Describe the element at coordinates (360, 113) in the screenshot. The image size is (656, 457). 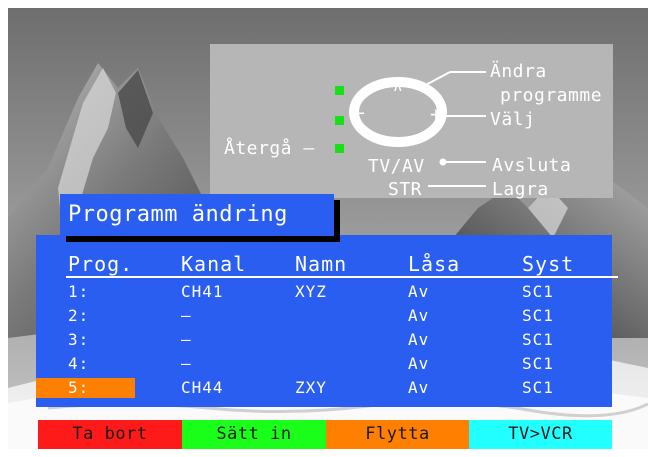
I see `dpad-minus-icon: −` at that location.